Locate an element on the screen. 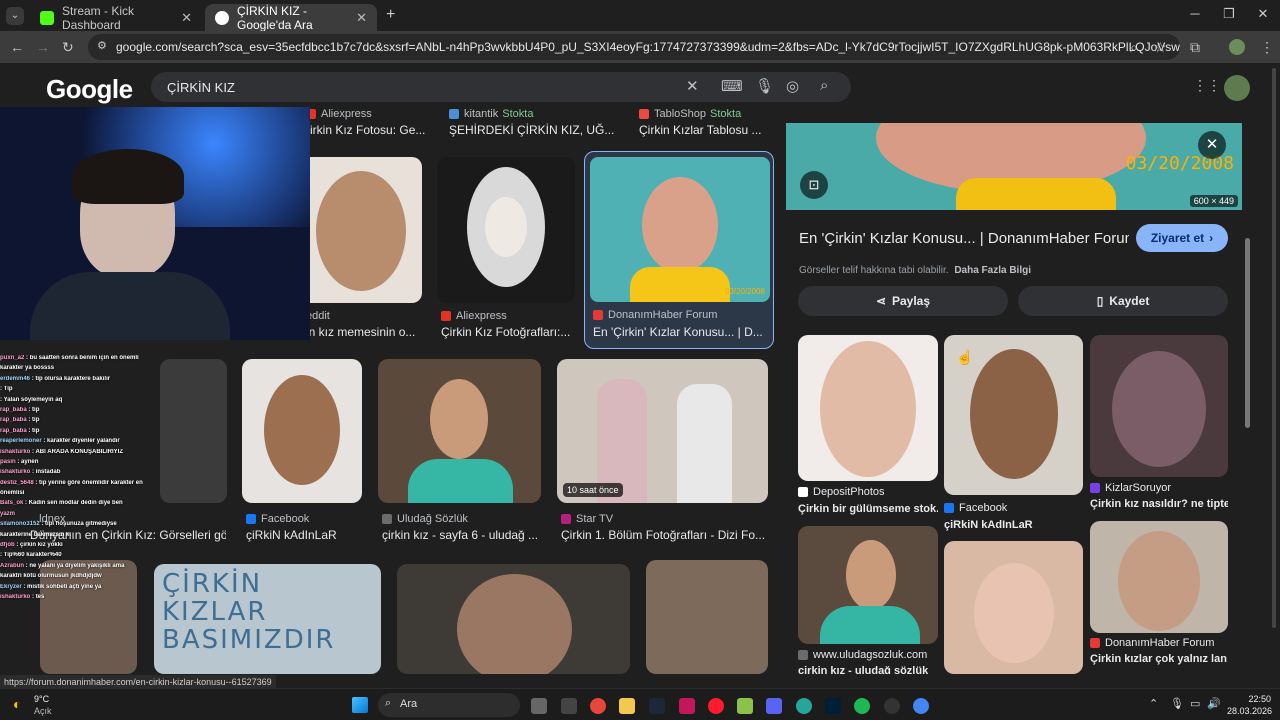 This screenshot has width=1280, height=720. photoshop-icon is located at coordinates (833, 706).